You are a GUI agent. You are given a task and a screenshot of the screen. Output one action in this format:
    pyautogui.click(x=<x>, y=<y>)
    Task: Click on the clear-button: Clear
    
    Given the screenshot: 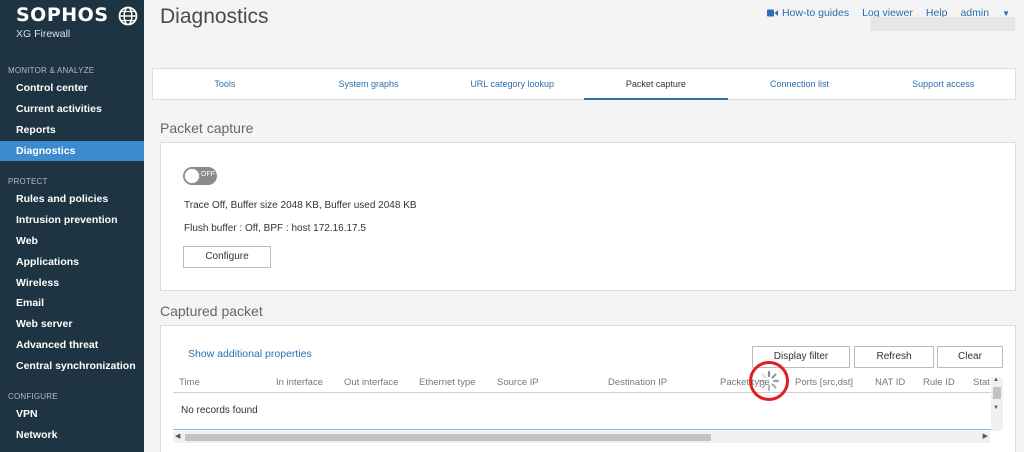 What is the action you would take?
    pyautogui.click(x=970, y=357)
    